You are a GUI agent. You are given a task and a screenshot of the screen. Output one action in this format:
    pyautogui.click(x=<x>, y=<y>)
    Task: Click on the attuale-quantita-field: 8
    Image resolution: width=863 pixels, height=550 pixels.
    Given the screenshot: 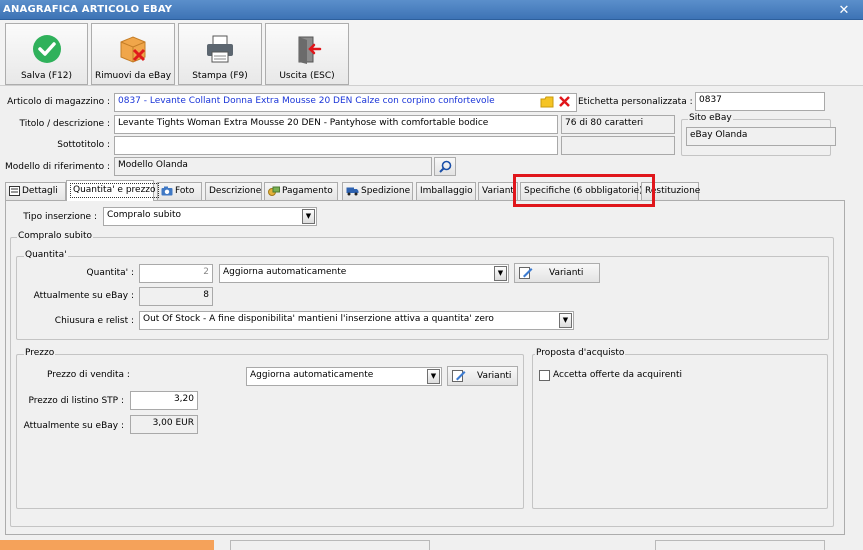 What is the action you would take?
    pyautogui.click(x=176, y=296)
    